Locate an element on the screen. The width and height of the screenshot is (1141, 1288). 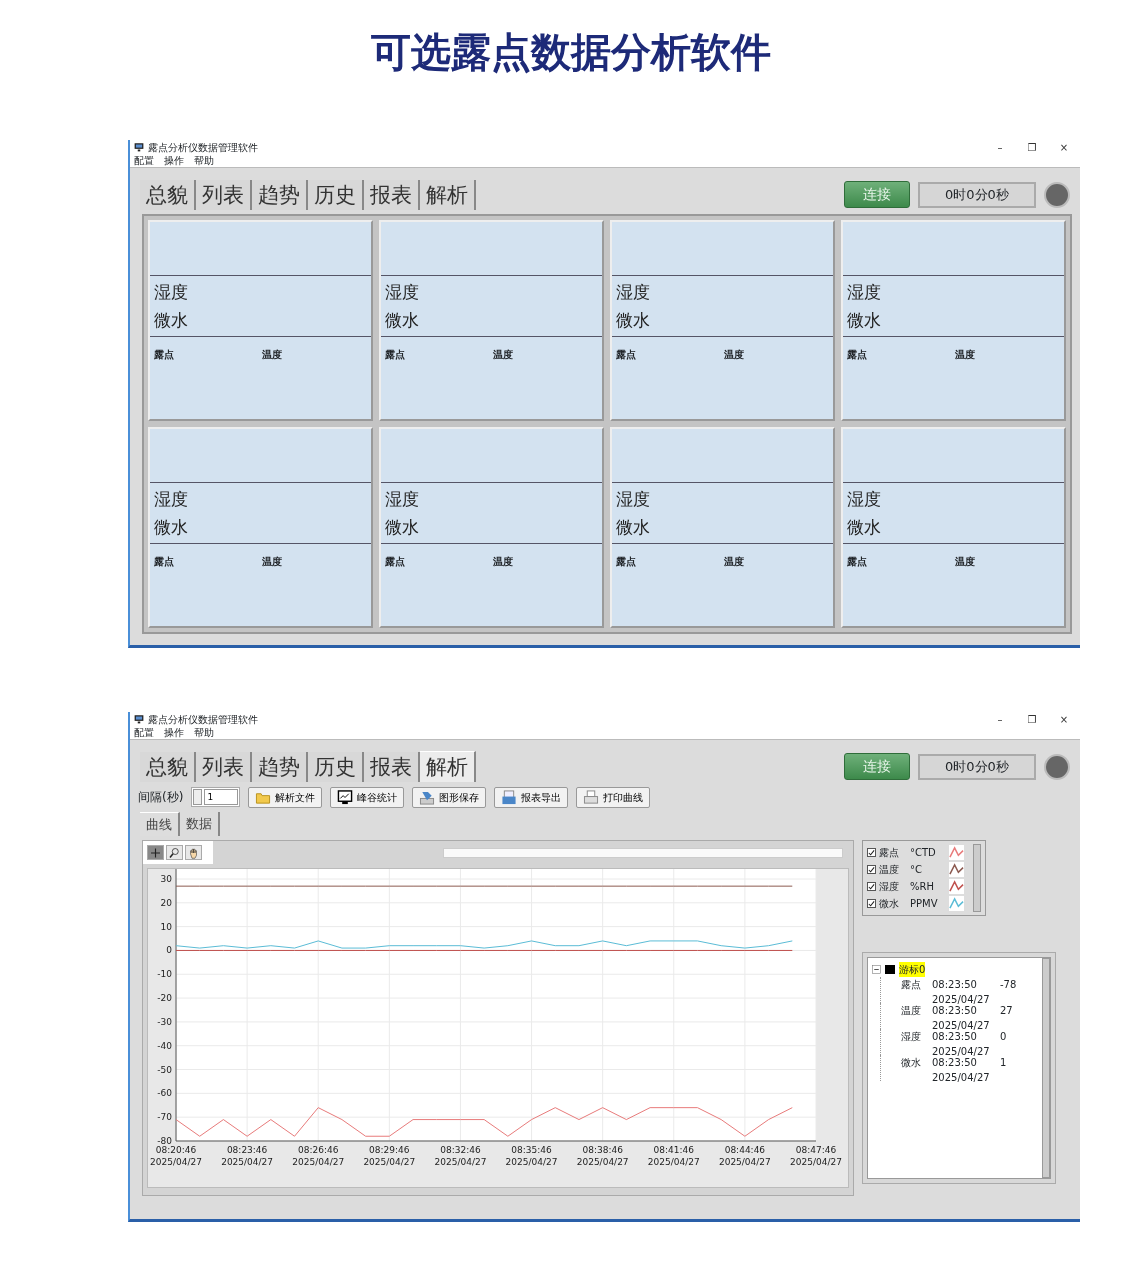
toolbar-button: 图形保存 is located at coordinates (449, 797).